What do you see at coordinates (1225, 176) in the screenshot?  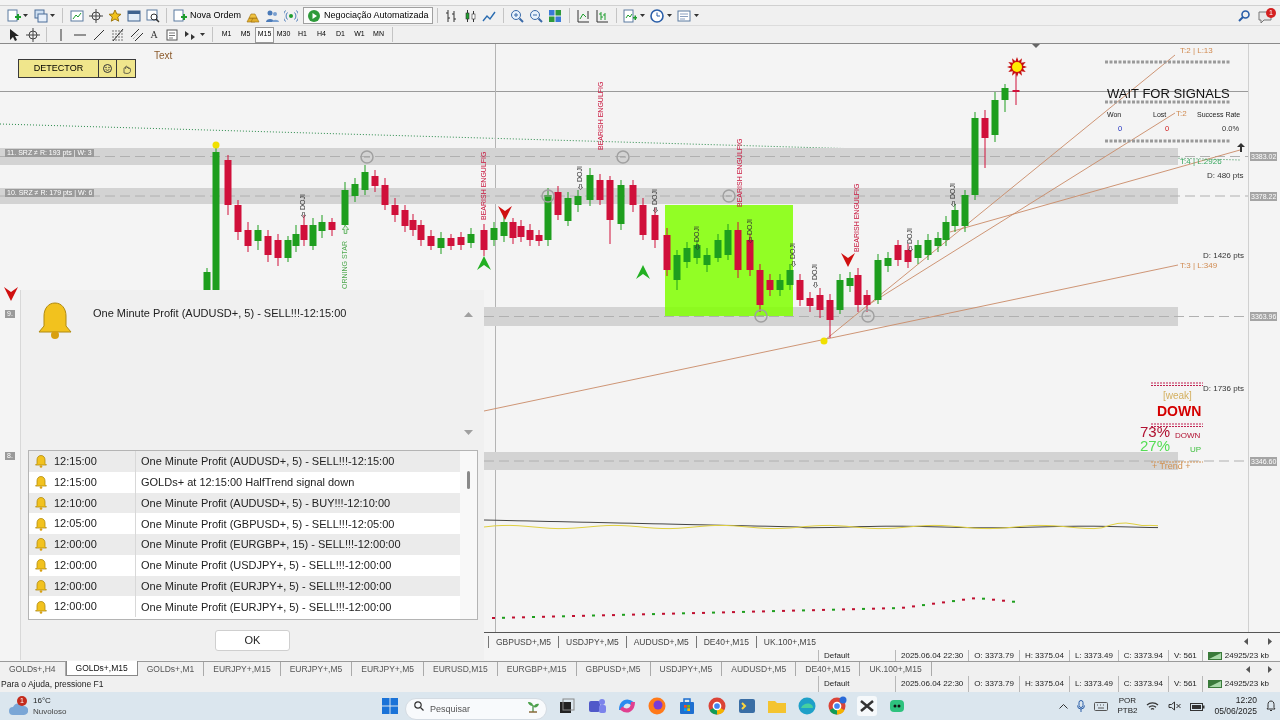 I see `line-label: D: 480 pts` at bounding box center [1225, 176].